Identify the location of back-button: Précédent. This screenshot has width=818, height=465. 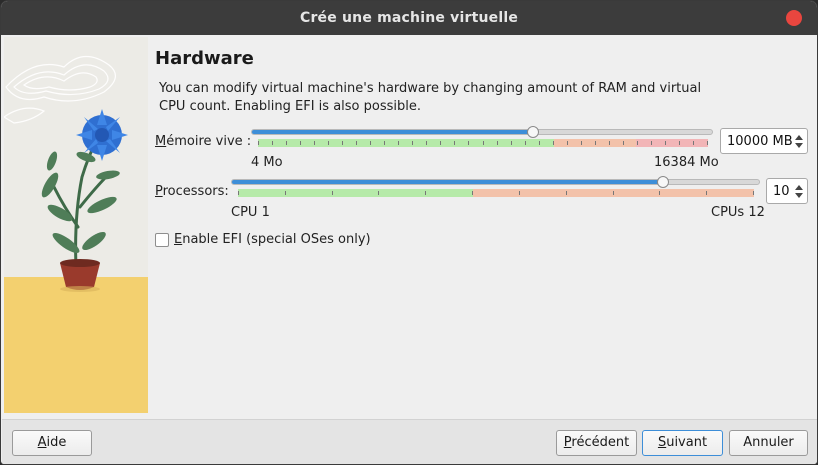
(596, 443).